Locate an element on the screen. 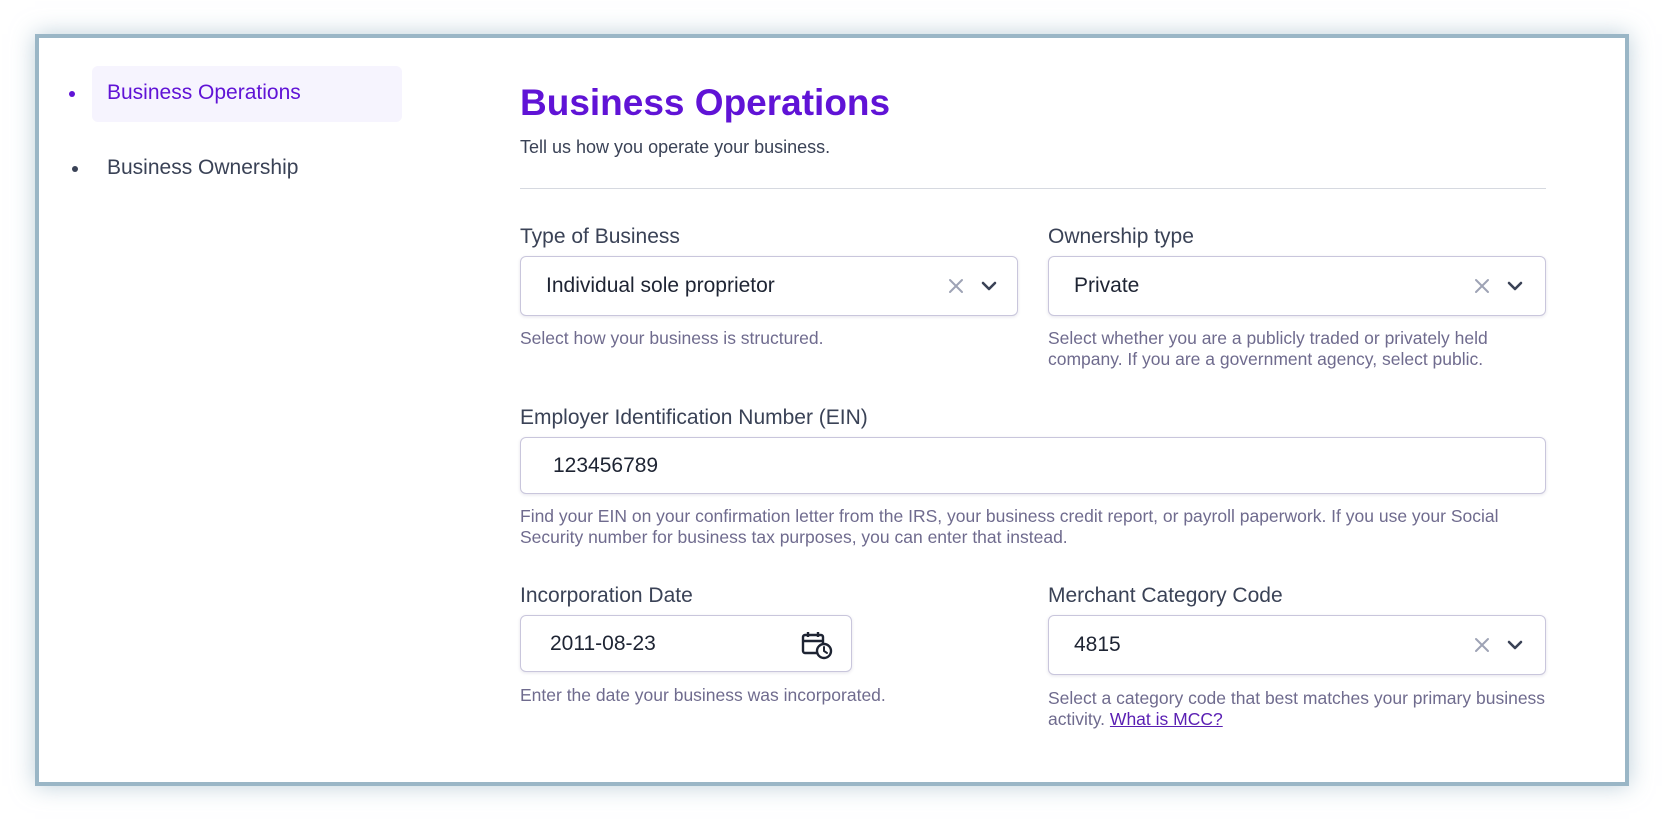 The image size is (1666, 822). ownership-type-select: Private is located at coordinates (1297, 286).